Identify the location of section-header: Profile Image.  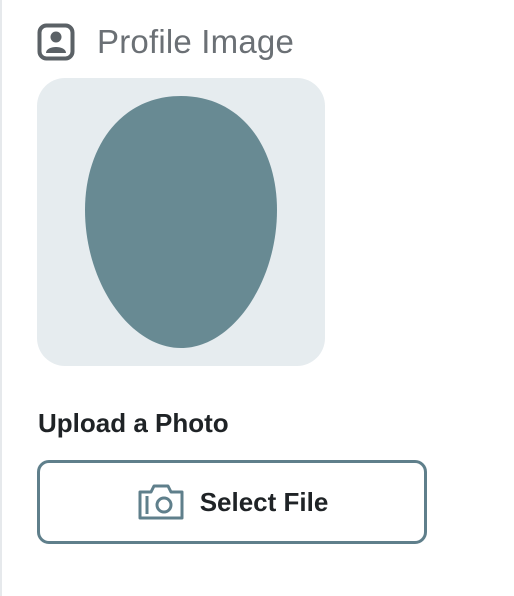
(165, 42).